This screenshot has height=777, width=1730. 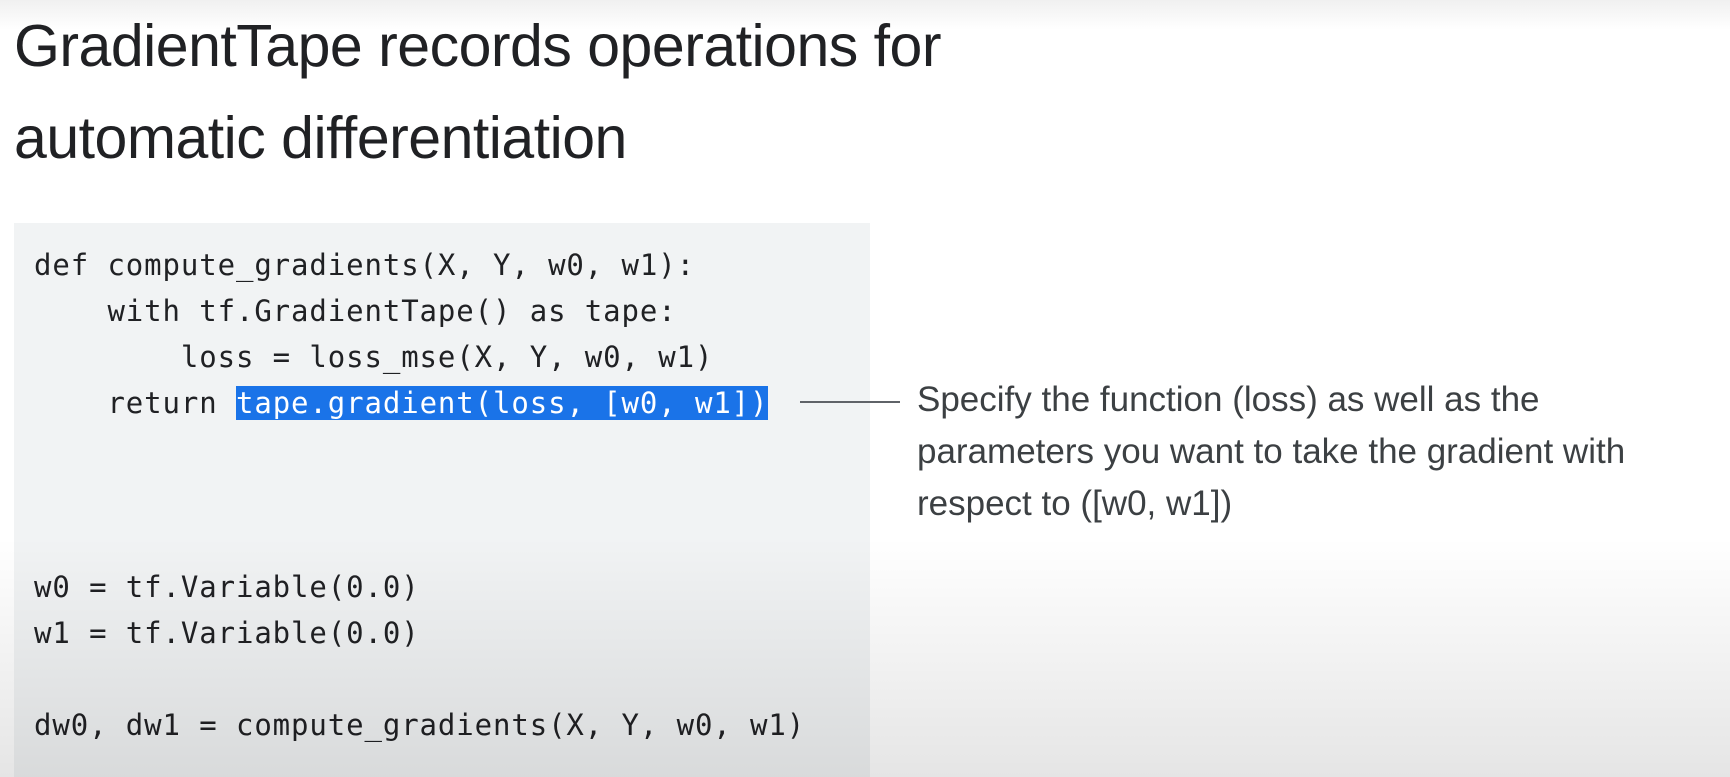 I want to click on slide-title-line-1: GradientTape records operations for, so click(x=478, y=46).